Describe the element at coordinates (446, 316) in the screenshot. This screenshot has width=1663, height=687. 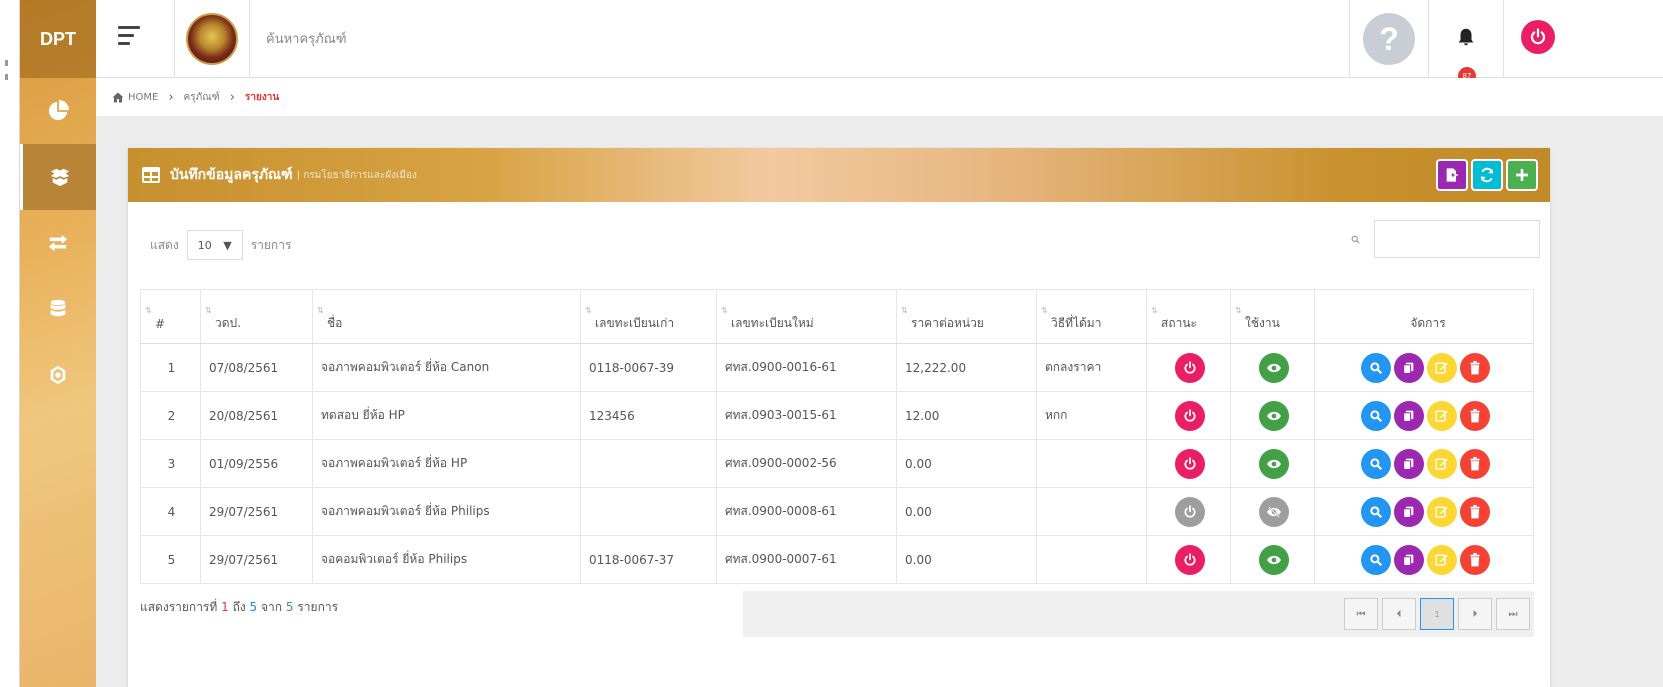
I see `col-name: ⇅ ชื่อ` at that location.